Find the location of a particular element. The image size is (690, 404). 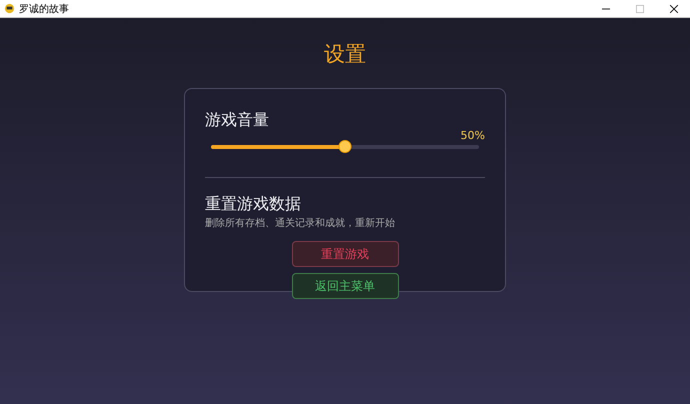

reset-button: 重置游戏 is located at coordinates (345, 254).